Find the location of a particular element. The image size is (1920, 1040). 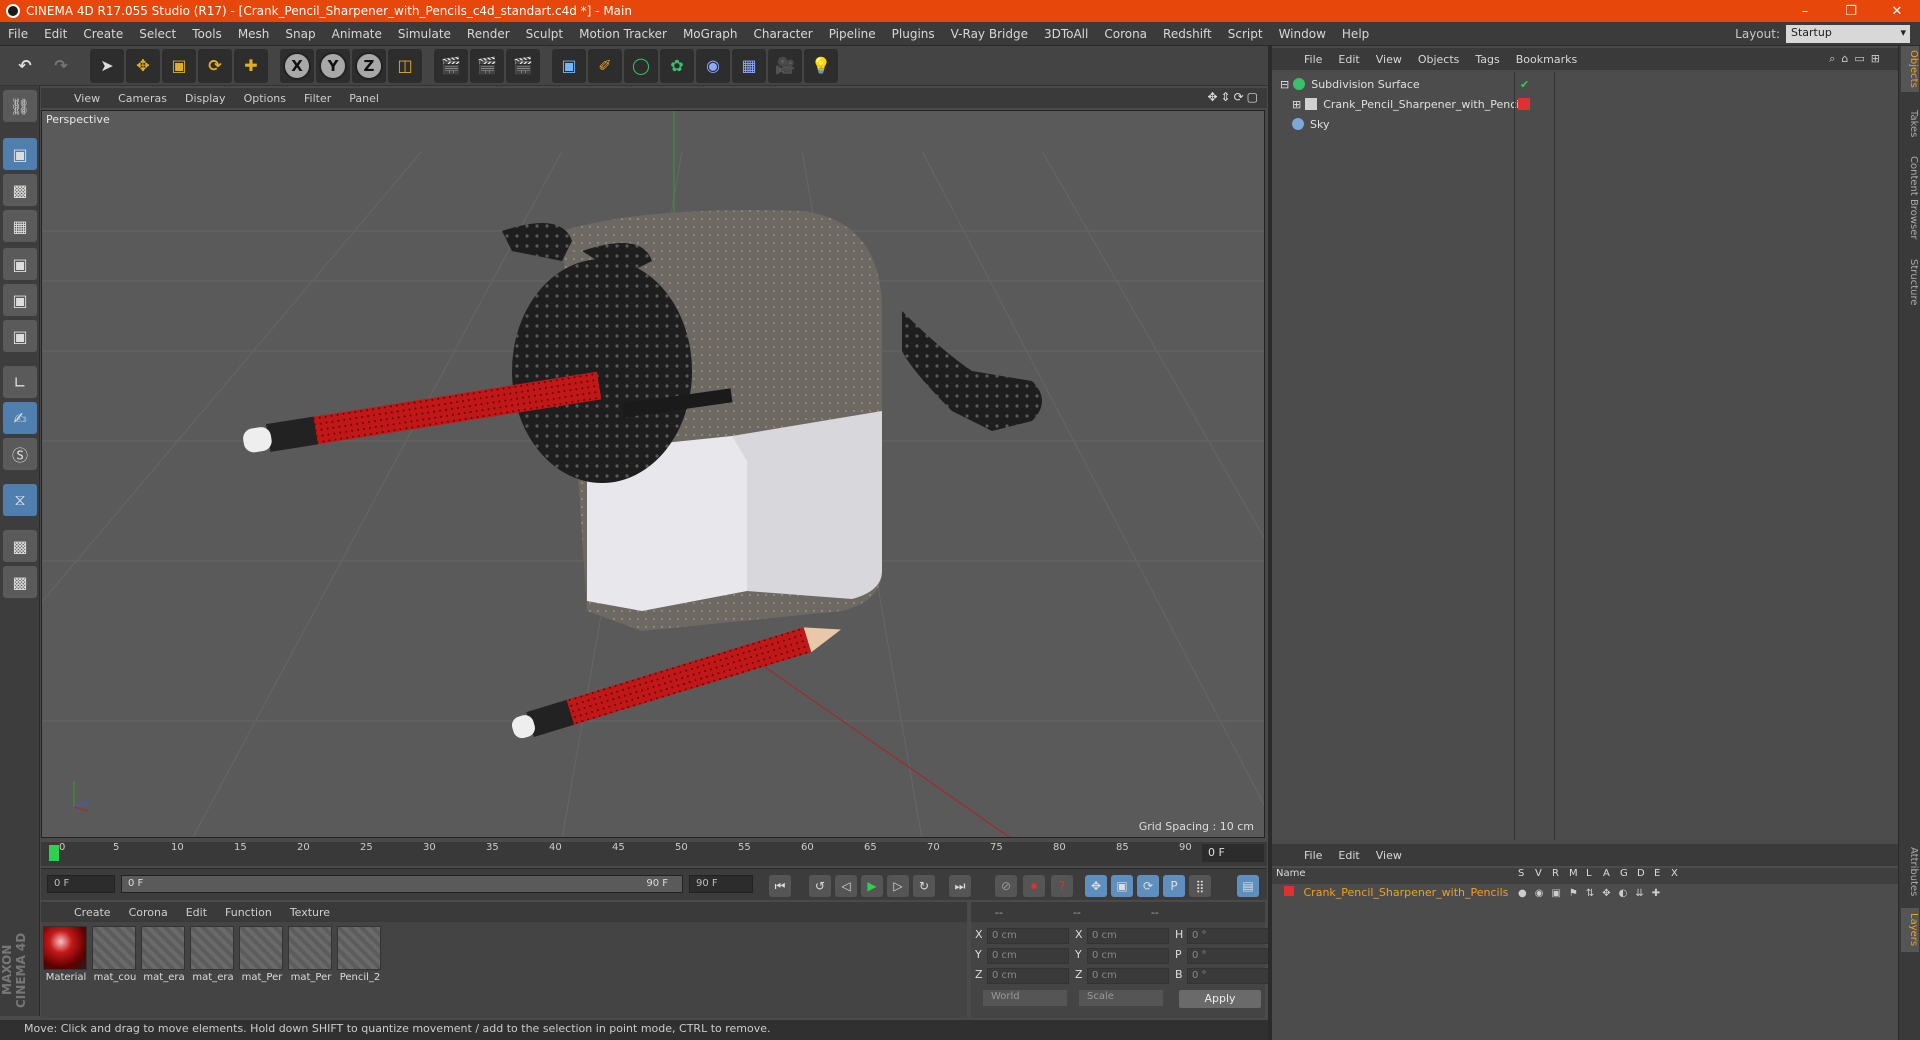

floor-environment-icon: ▦ is located at coordinates (749, 65).